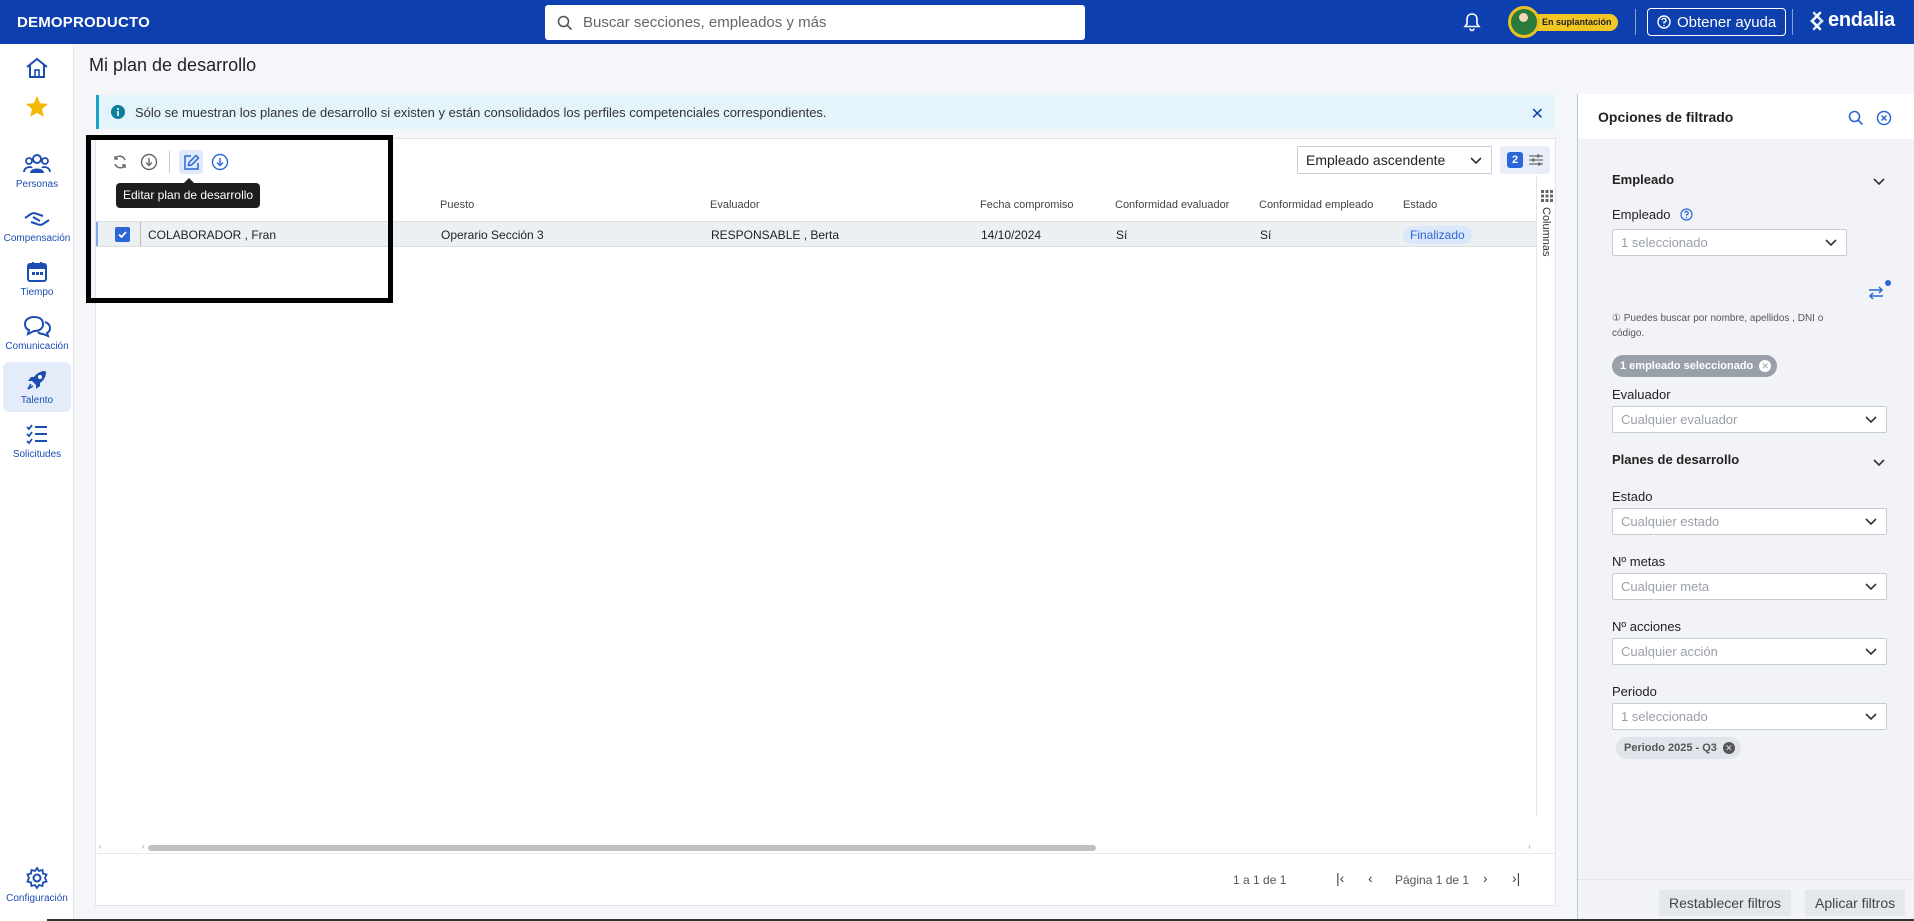 This screenshot has height=921, width=1914. I want to click on column-header: Puesto, so click(457, 205).